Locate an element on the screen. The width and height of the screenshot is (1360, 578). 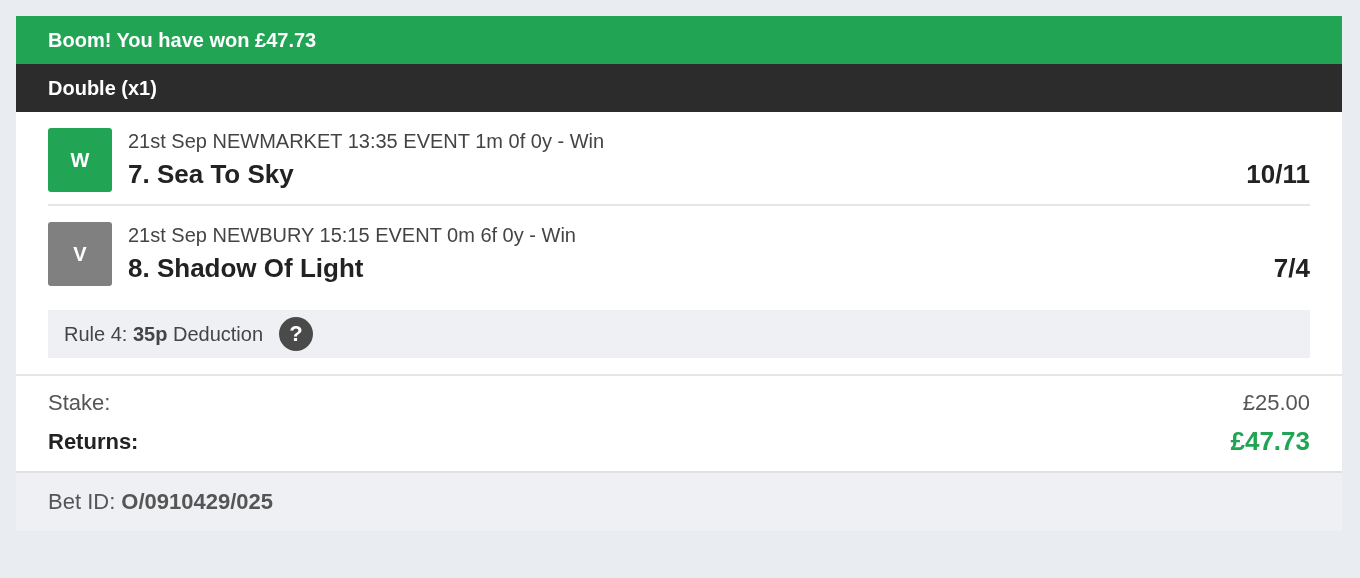
odds: 10/11 is located at coordinates (1278, 174).